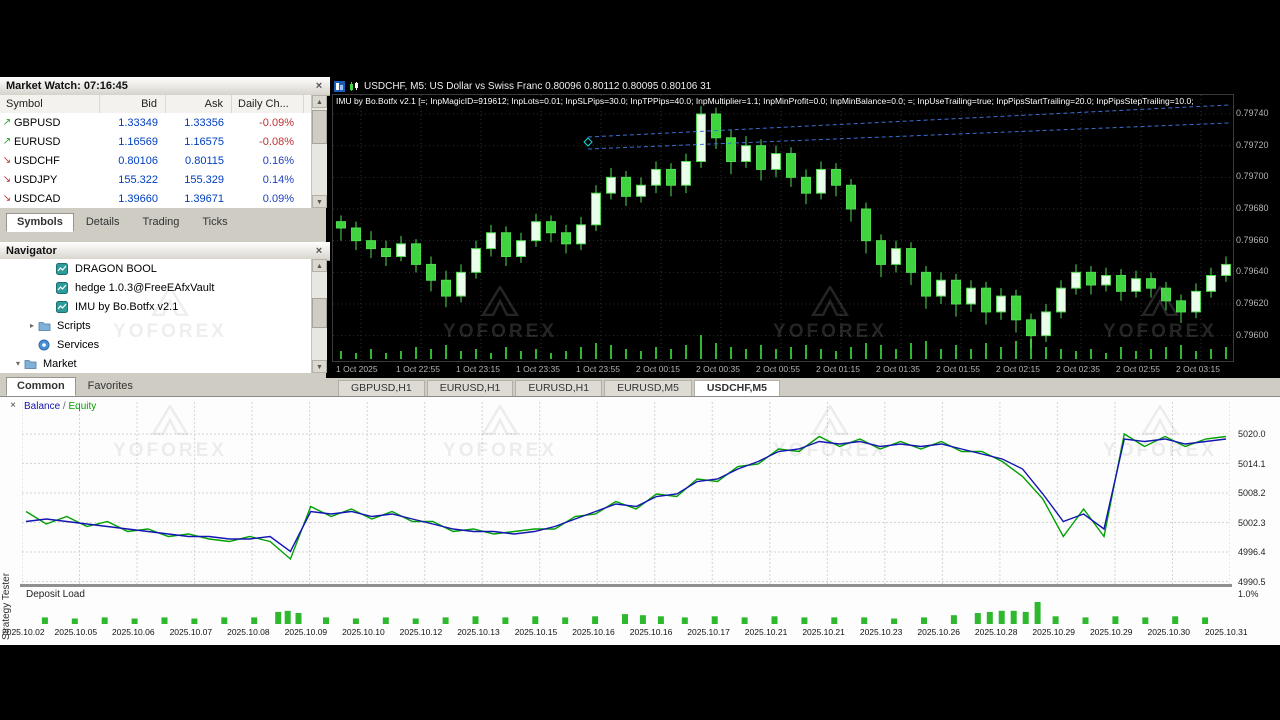 This screenshot has height=720, width=1280. Describe the element at coordinates (50, 104) in the screenshot. I see `column-header-symbol: Symbol` at that location.